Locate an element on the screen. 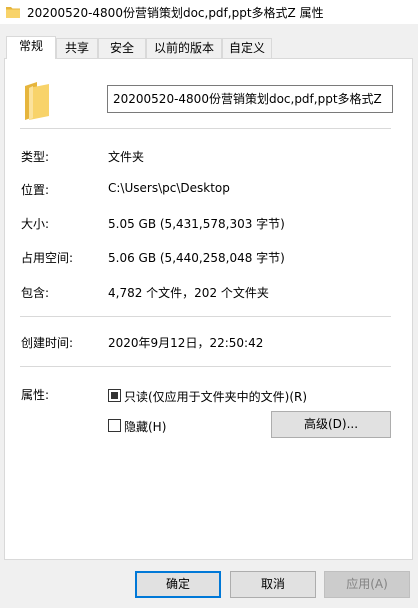 Image resolution: width=418 pixels, height=608 pixels. folder-name-input: 20200520-4800份营销策划doc,pdf,ppt多格式Z is located at coordinates (250, 99).